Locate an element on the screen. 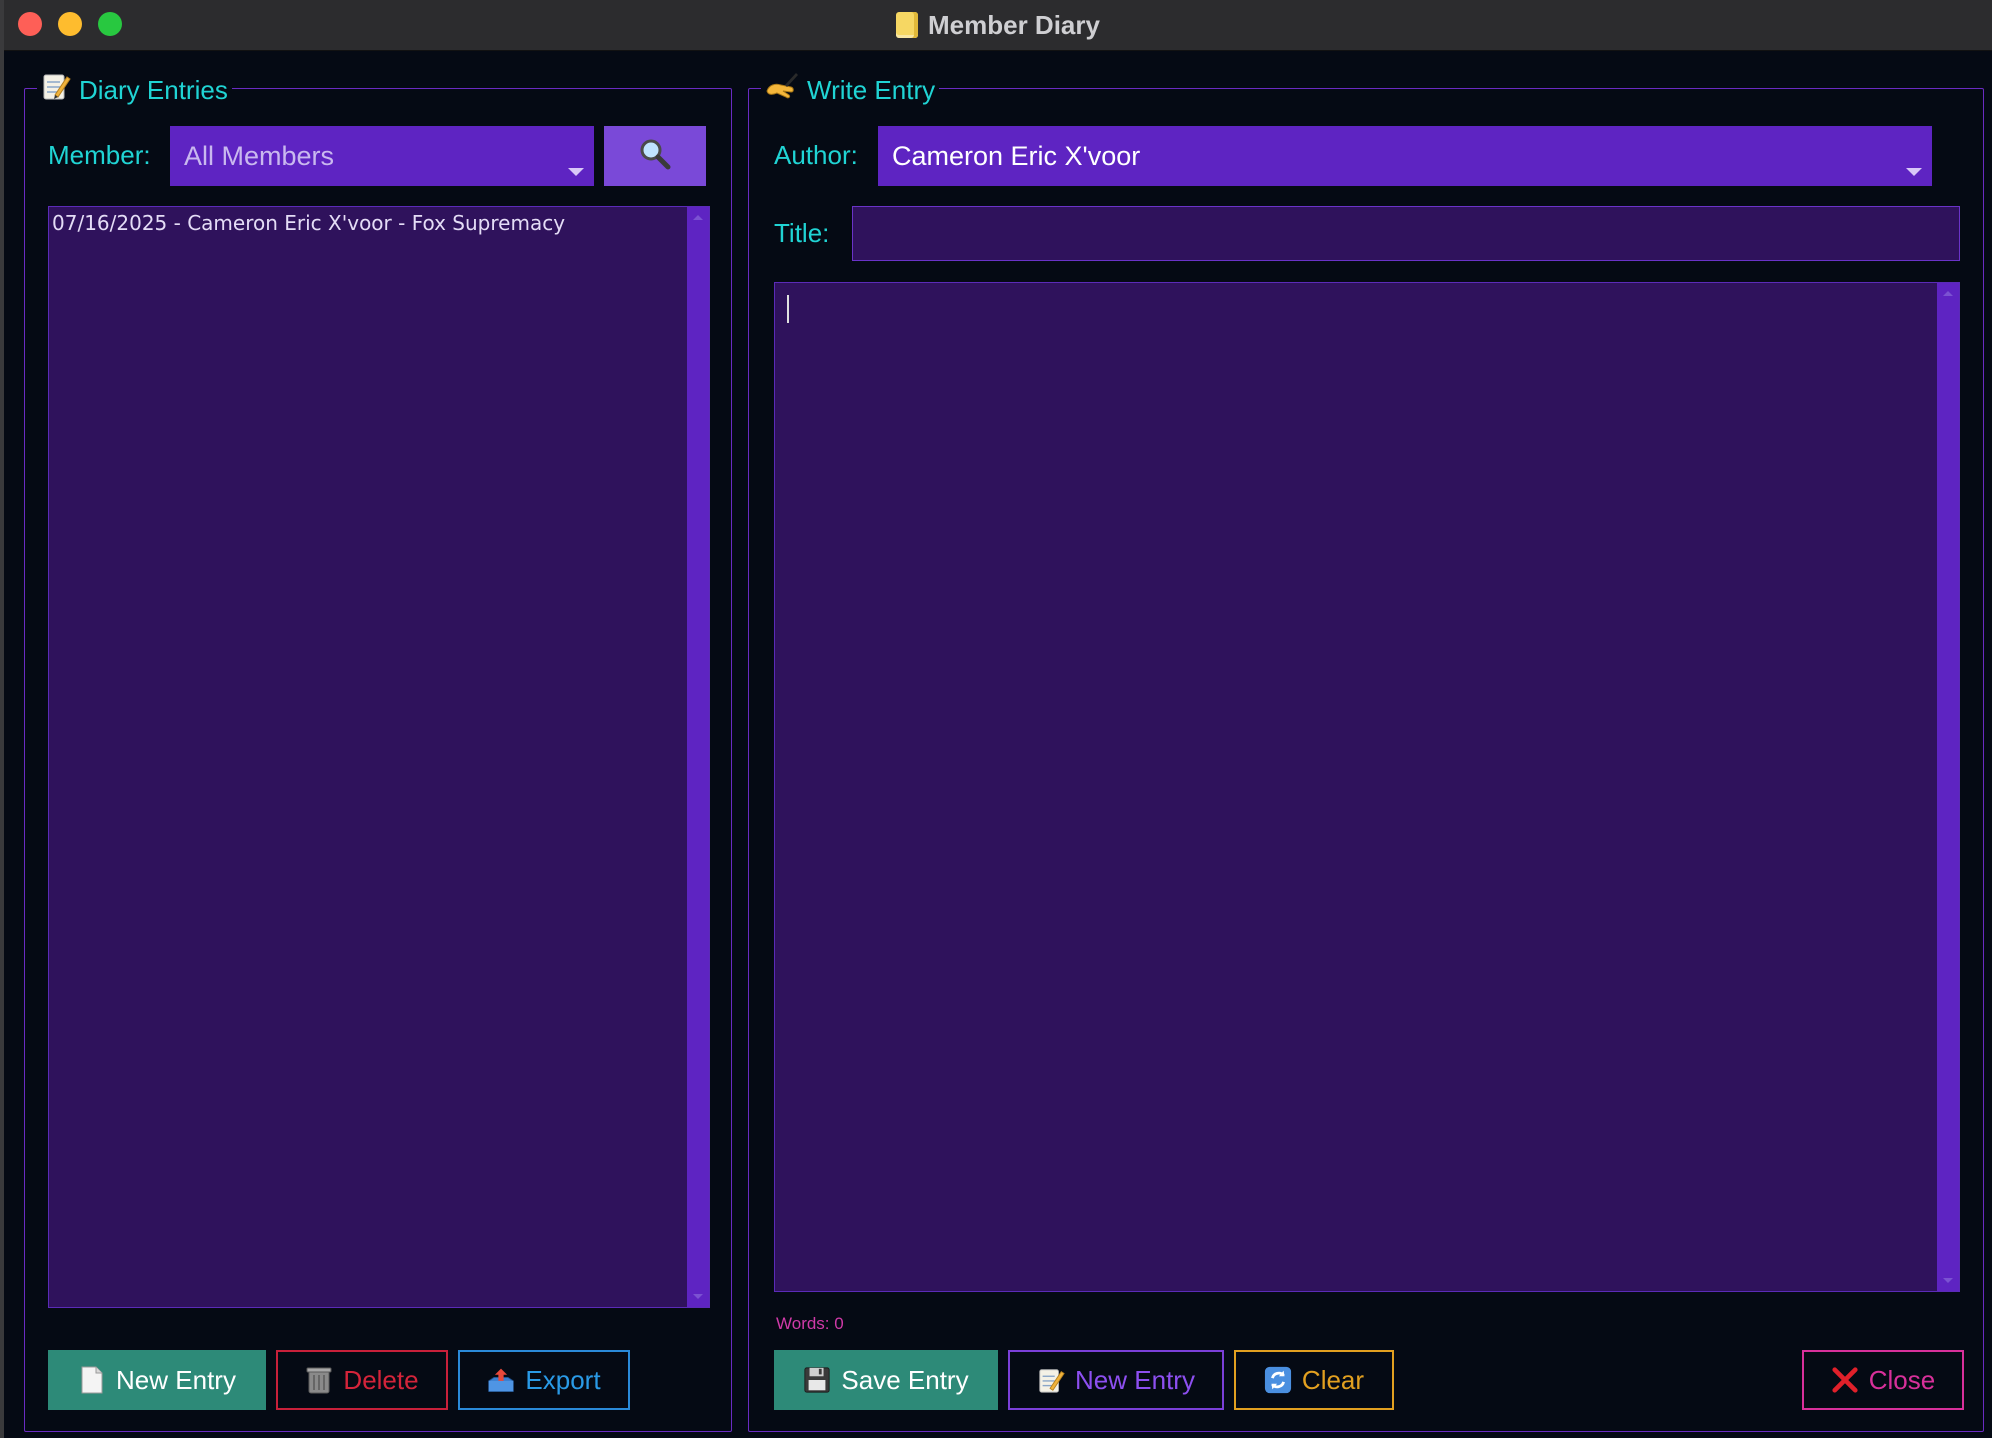  window-title-group: Member Diary is located at coordinates (998, 25).